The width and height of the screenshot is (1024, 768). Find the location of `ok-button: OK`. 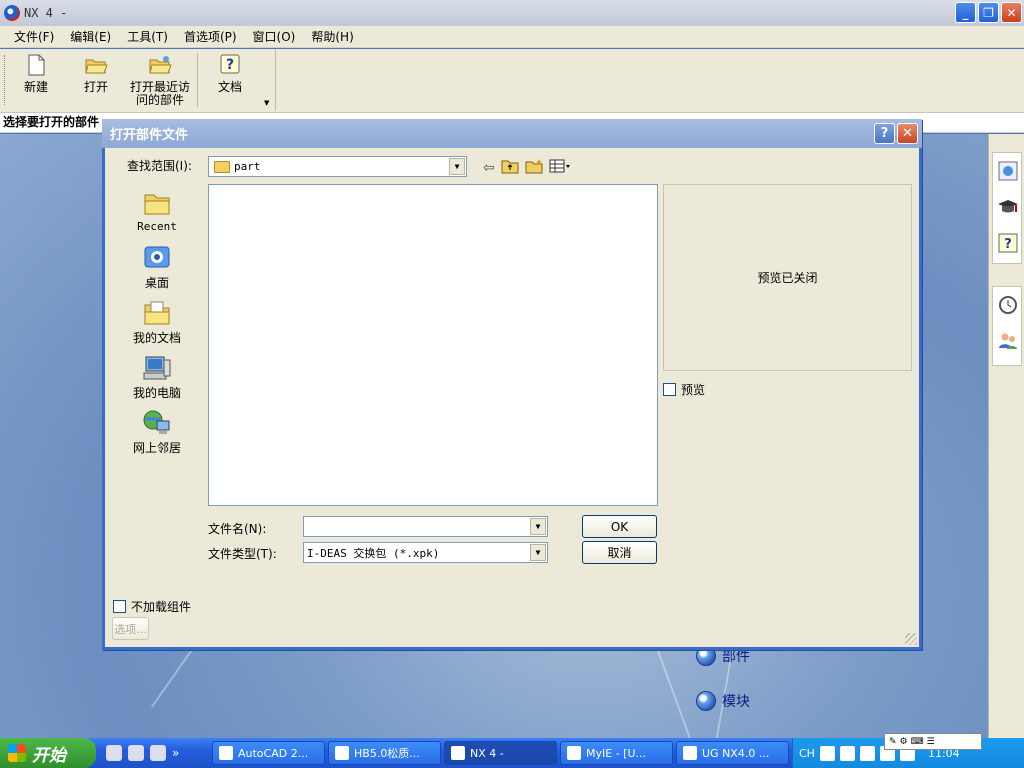

ok-button: OK is located at coordinates (619, 526).